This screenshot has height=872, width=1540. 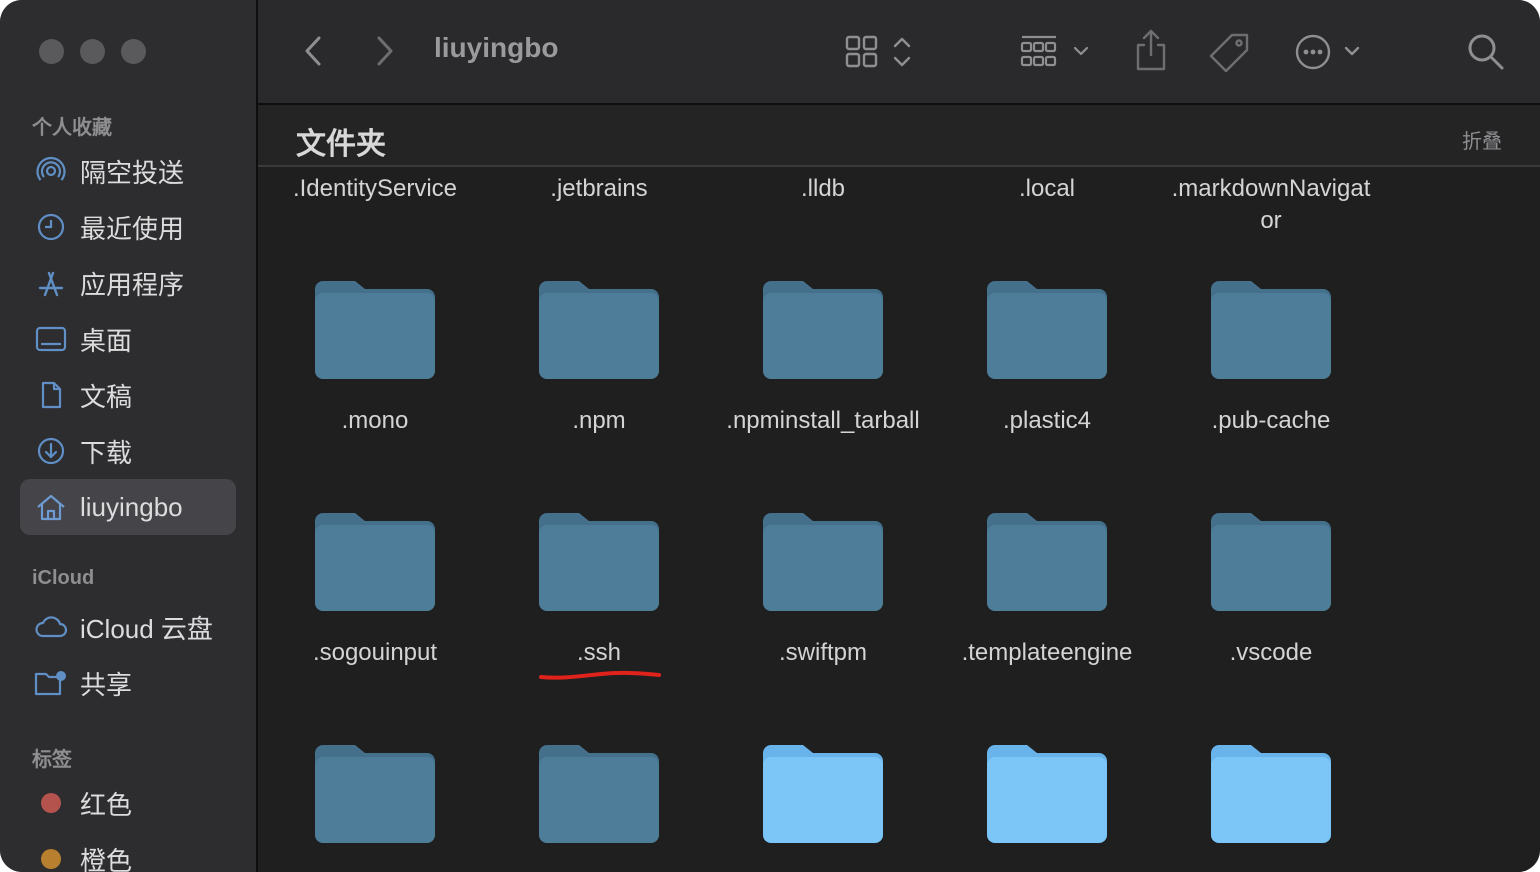 I want to click on toolbar: liuyingbo, so click(x=899, y=52).